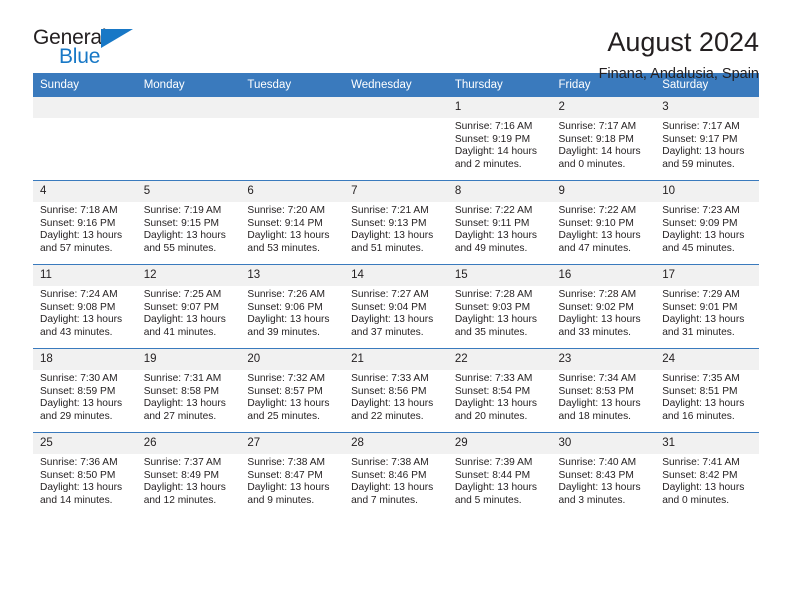 The height and width of the screenshot is (612, 792). Describe the element at coordinates (499, 191) in the screenshot. I see `day-number: 8` at that location.